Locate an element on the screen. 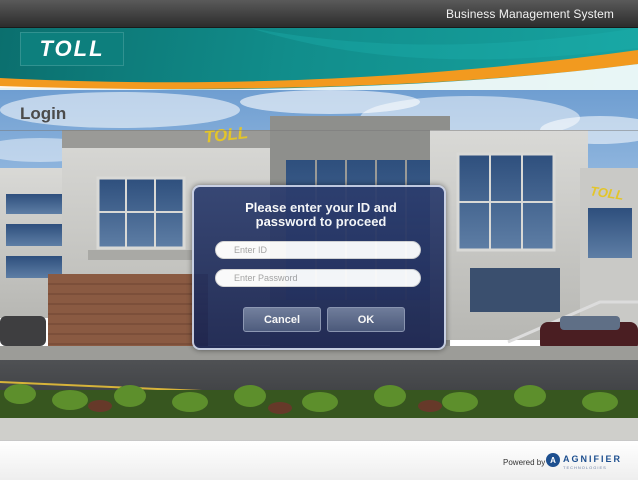 The height and width of the screenshot is (480, 638). vendor-tagline: TECHNOLOGIES is located at coordinates (585, 467).